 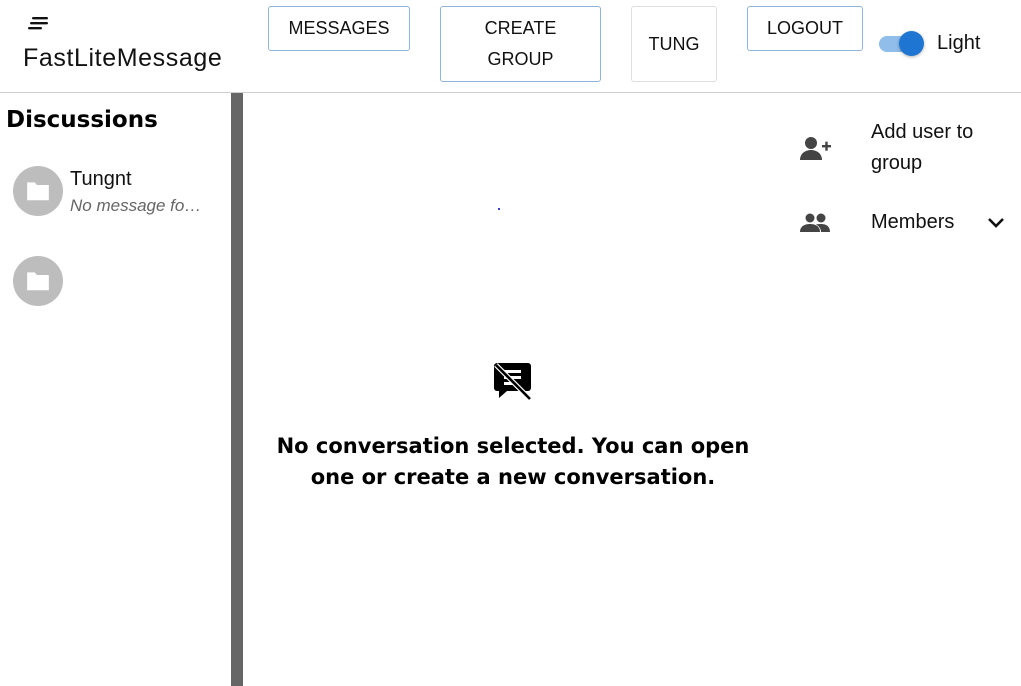 What do you see at coordinates (922, 148) in the screenshot?
I see `add-user-label: Add user to group` at bounding box center [922, 148].